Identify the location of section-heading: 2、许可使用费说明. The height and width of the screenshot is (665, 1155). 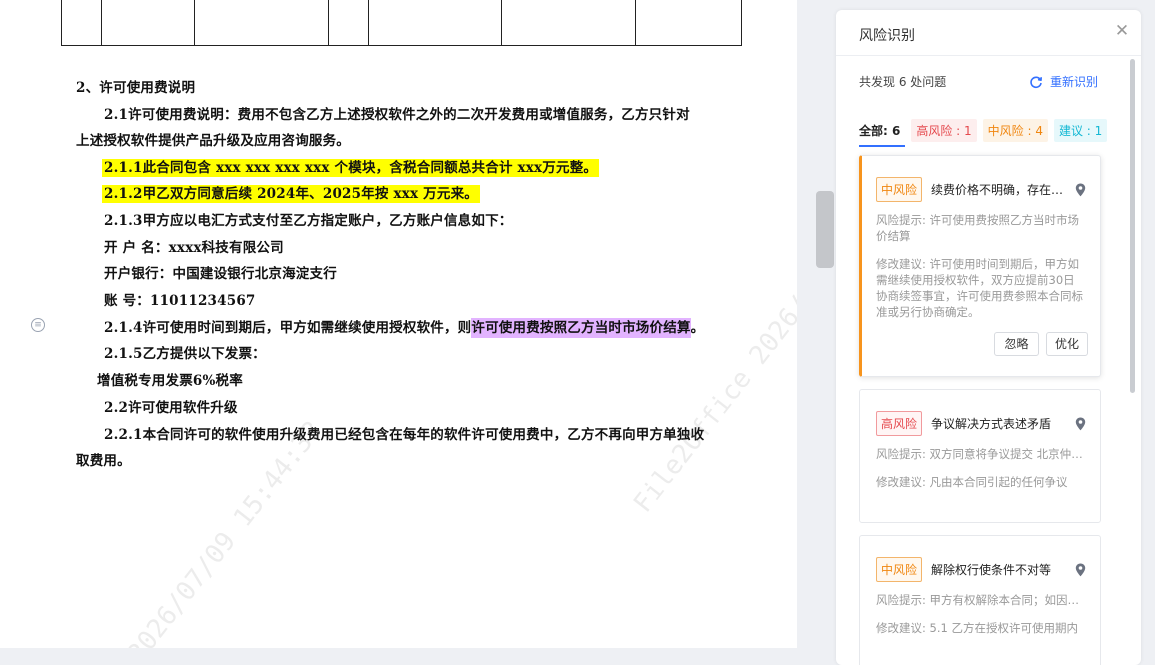
(136, 88).